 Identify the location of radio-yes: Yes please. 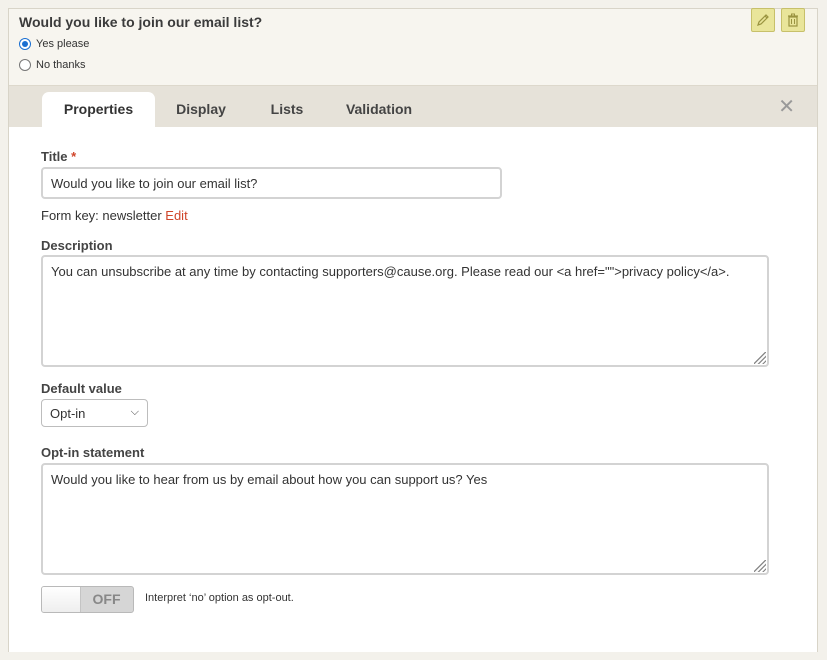
(54, 44).